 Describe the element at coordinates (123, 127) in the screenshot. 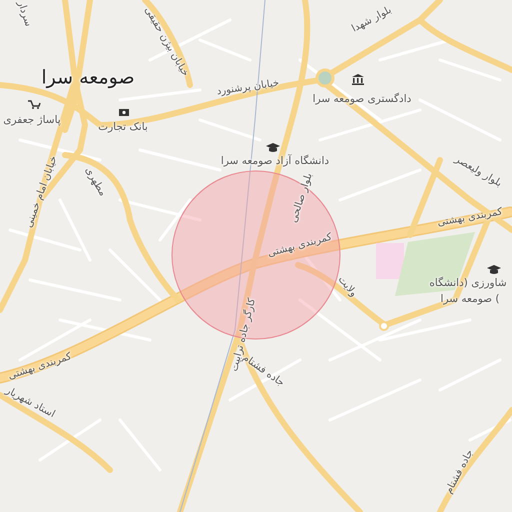

I see `place-label: بانک تجارت` at that location.